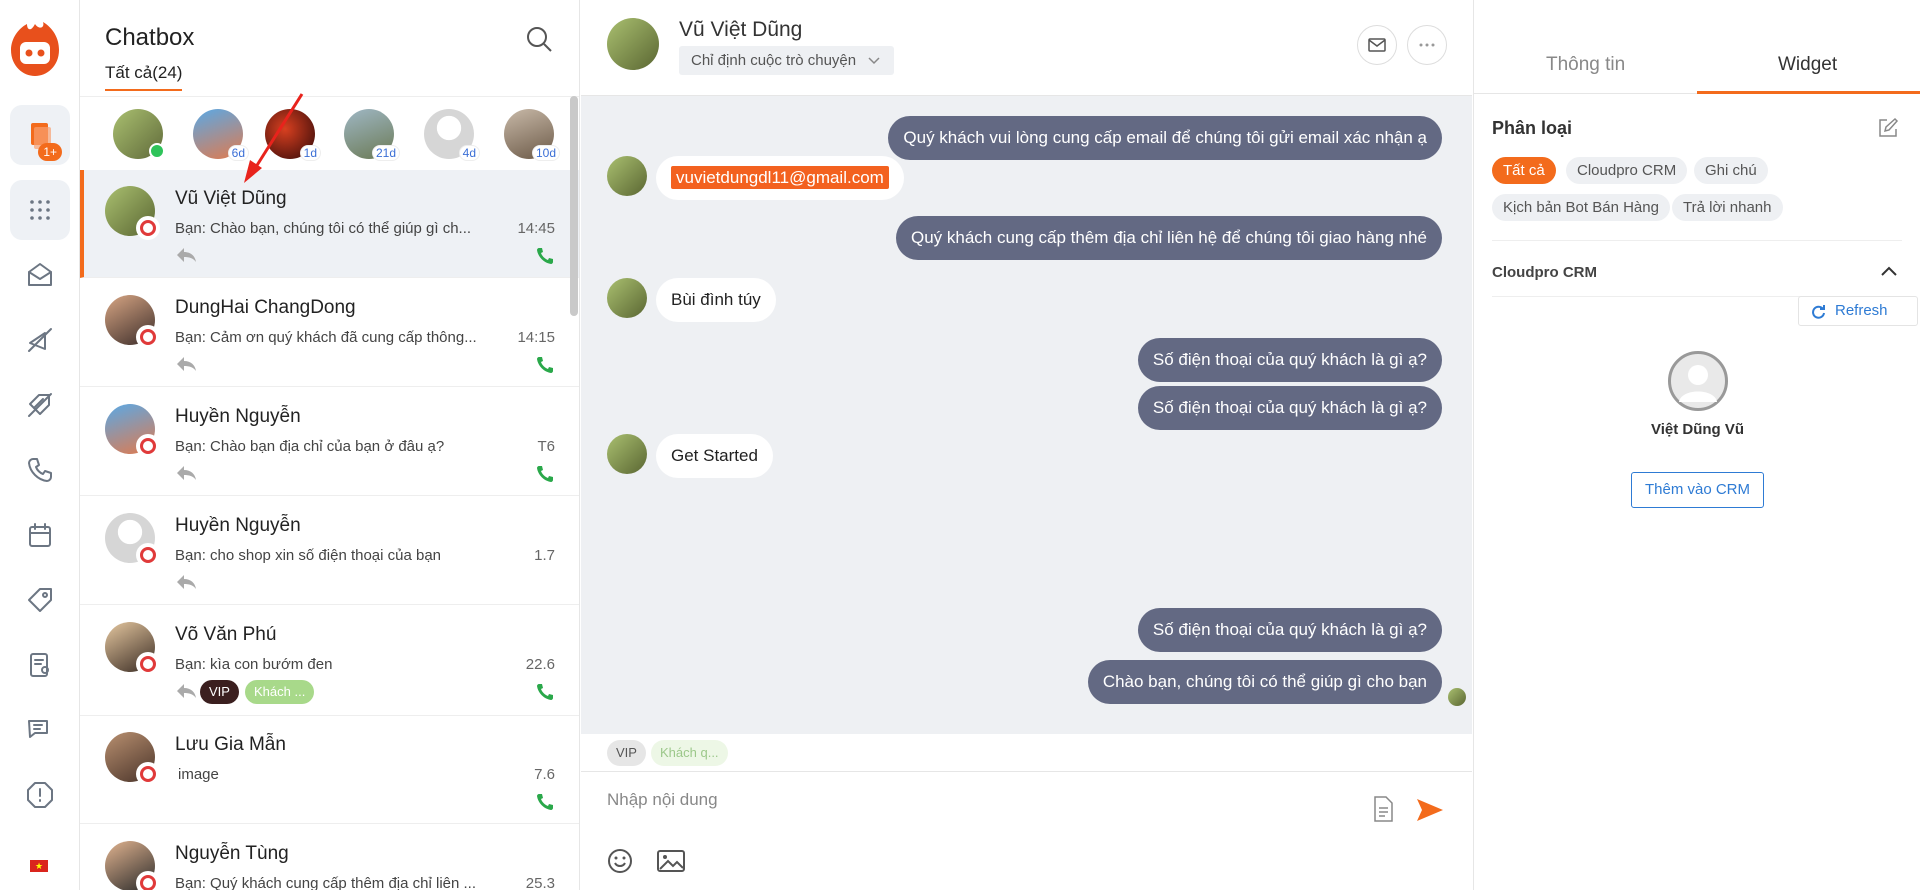 Image resolution: width=1920 pixels, height=890 pixels. What do you see at coordinates (1383, 809) in the screenshot?
I see `document-icon` at bounding box center [1383, 809].